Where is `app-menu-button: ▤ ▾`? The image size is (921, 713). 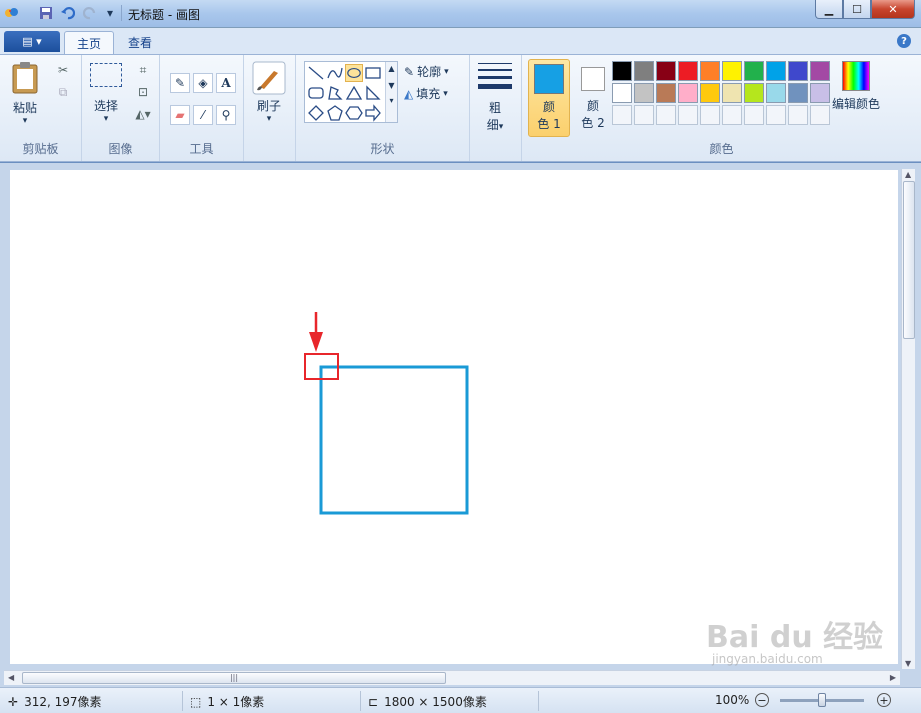
app-menu-button: ▤ ▾ is located at coordinates (32, 41).